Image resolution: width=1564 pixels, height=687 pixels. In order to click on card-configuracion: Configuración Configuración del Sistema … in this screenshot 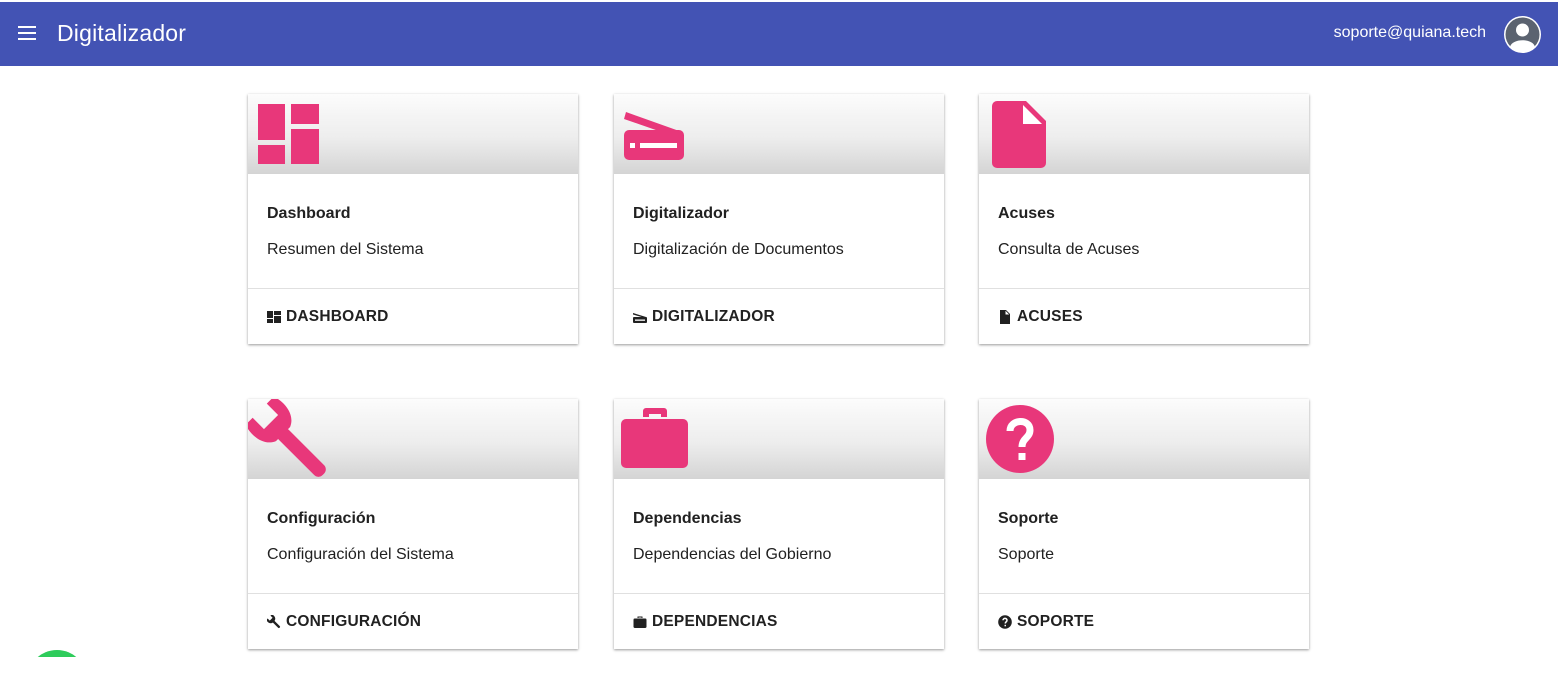, I will do `click(413, 524)`.